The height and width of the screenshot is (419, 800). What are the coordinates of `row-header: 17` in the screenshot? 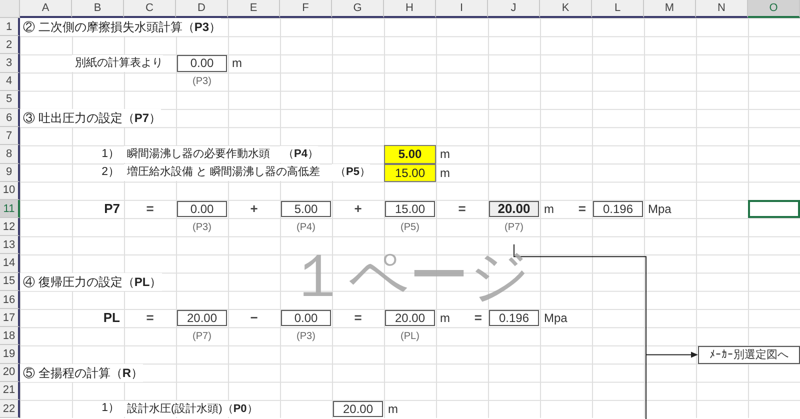 It's located at (10, 318).